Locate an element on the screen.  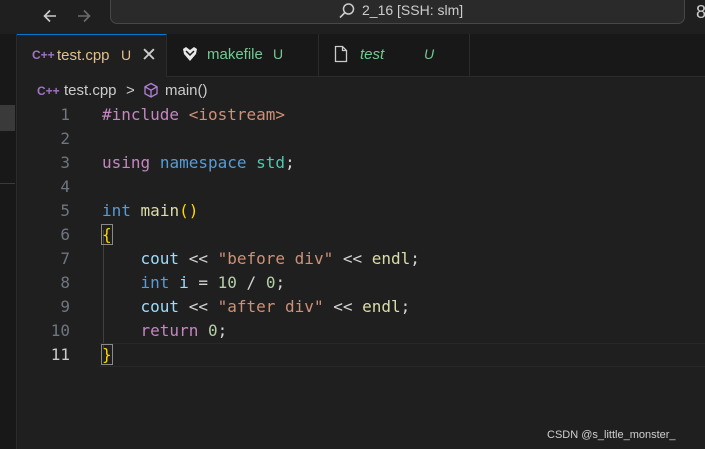
makefile-icon is located at coordinates (190, 55).